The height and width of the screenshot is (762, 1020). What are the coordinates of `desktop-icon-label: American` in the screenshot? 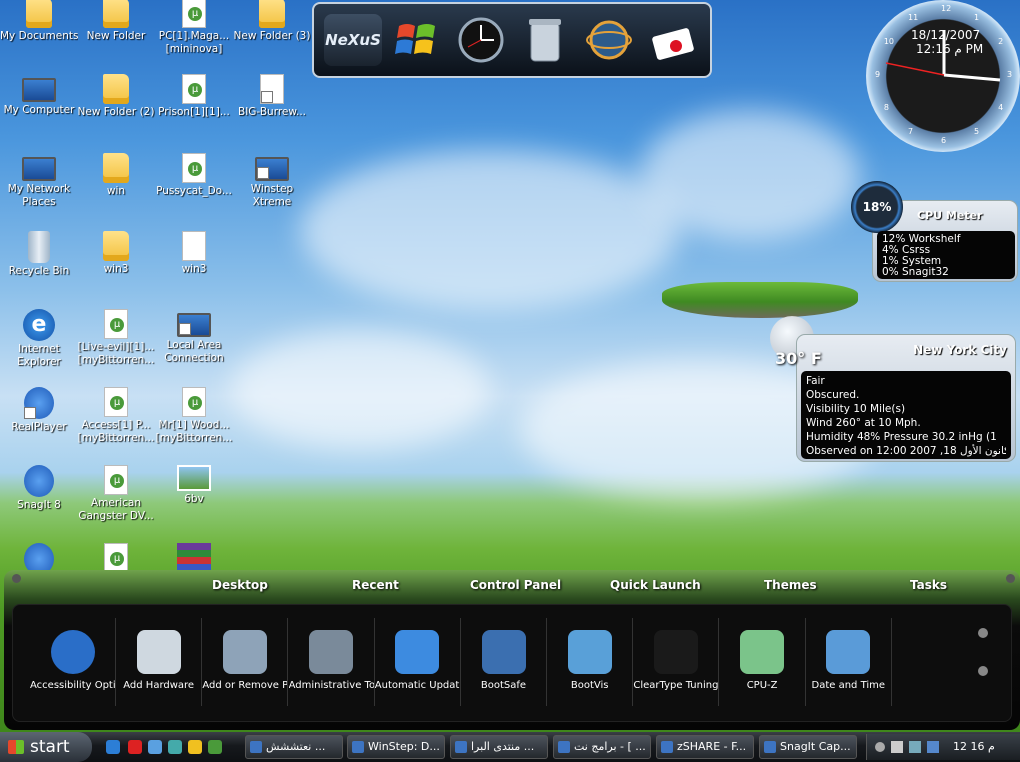 It's located at (116, 503).